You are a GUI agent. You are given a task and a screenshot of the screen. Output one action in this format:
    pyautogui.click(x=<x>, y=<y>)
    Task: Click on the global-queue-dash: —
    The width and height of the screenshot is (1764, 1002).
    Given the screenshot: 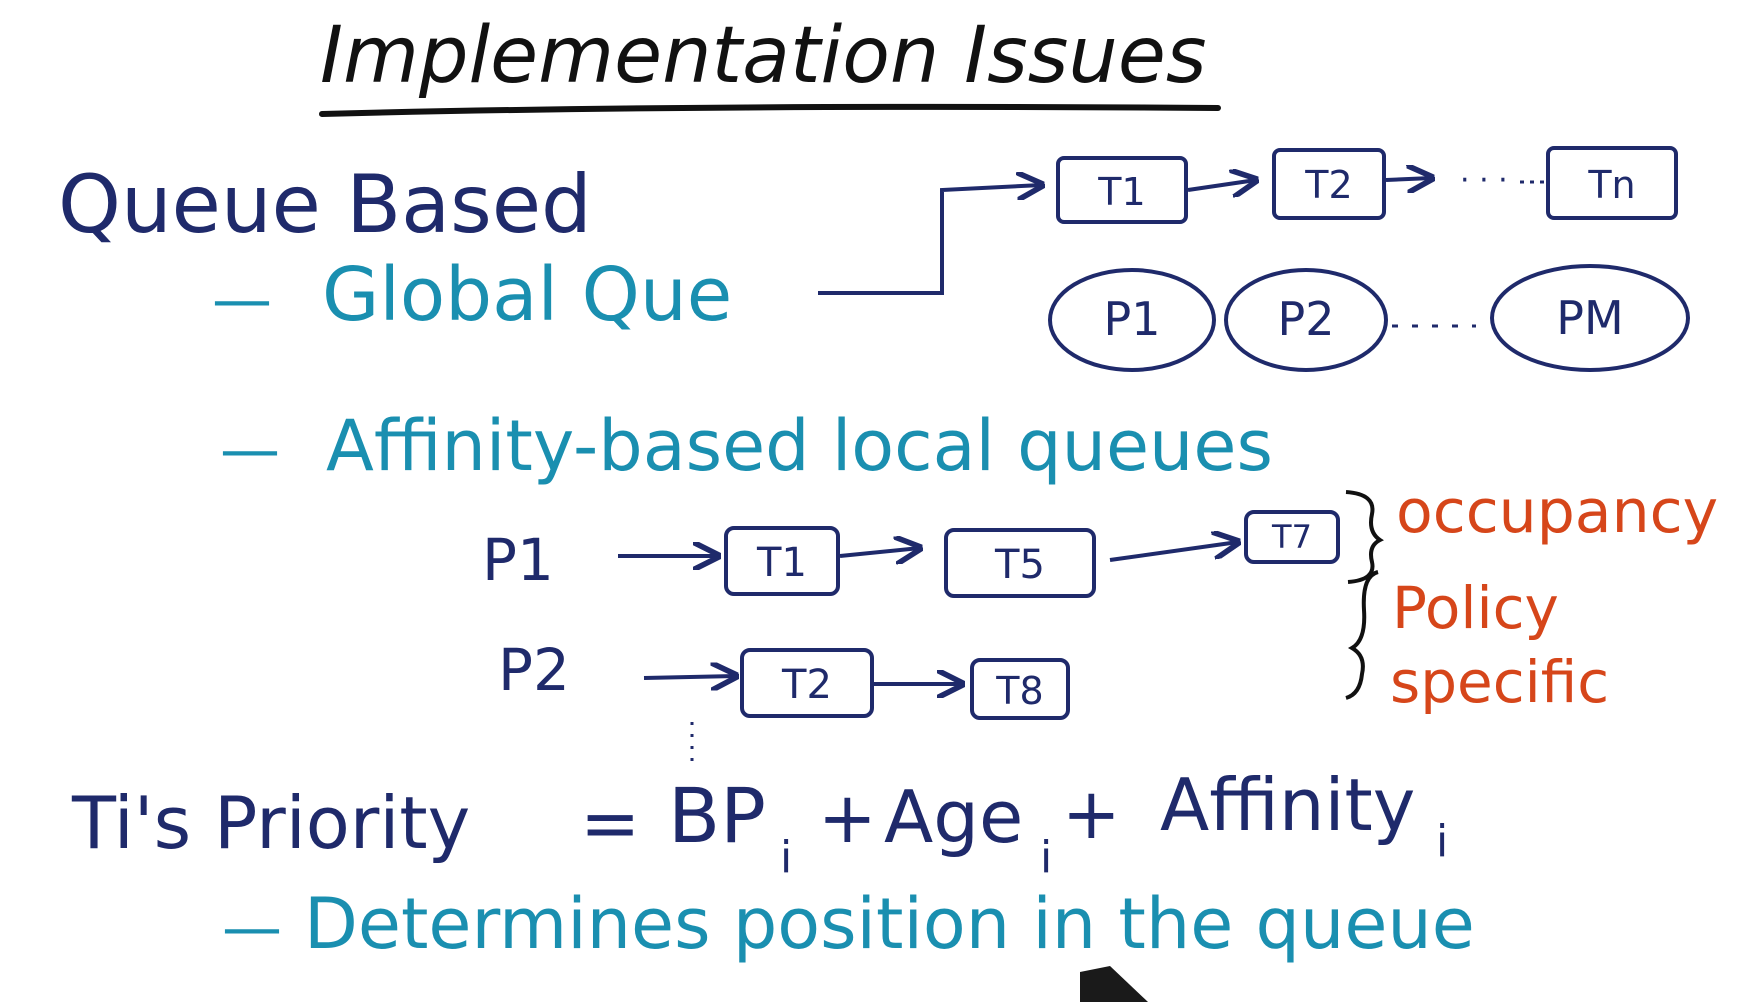 What is the action you would take?
    pyautogui.click(x=242, y=300)
    